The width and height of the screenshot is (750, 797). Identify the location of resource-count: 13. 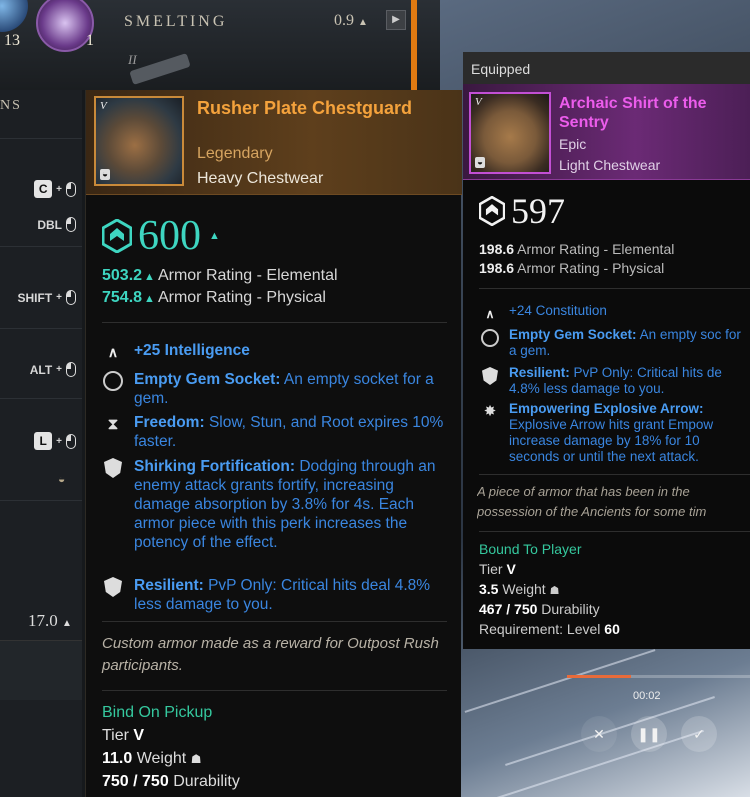
(12, 40).